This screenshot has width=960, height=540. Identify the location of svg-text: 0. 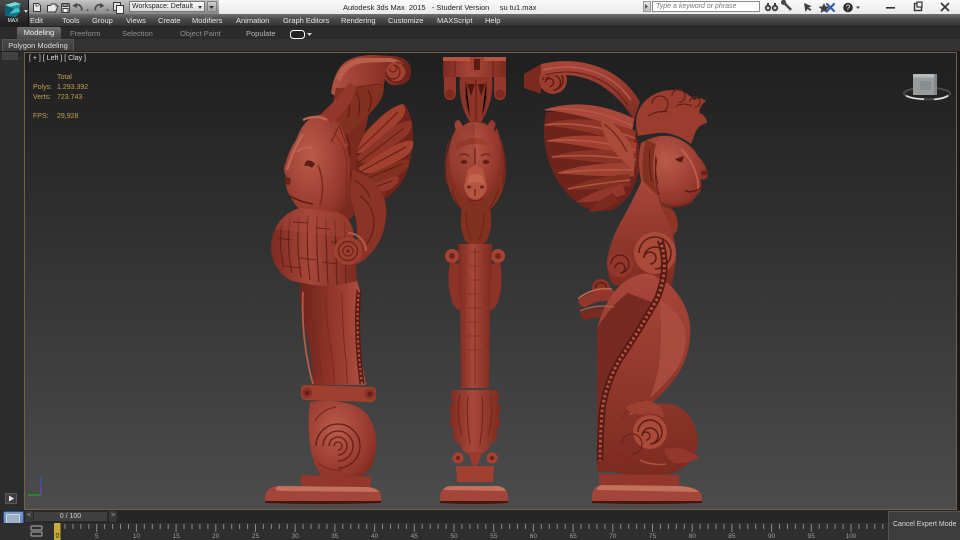
(58, 536).